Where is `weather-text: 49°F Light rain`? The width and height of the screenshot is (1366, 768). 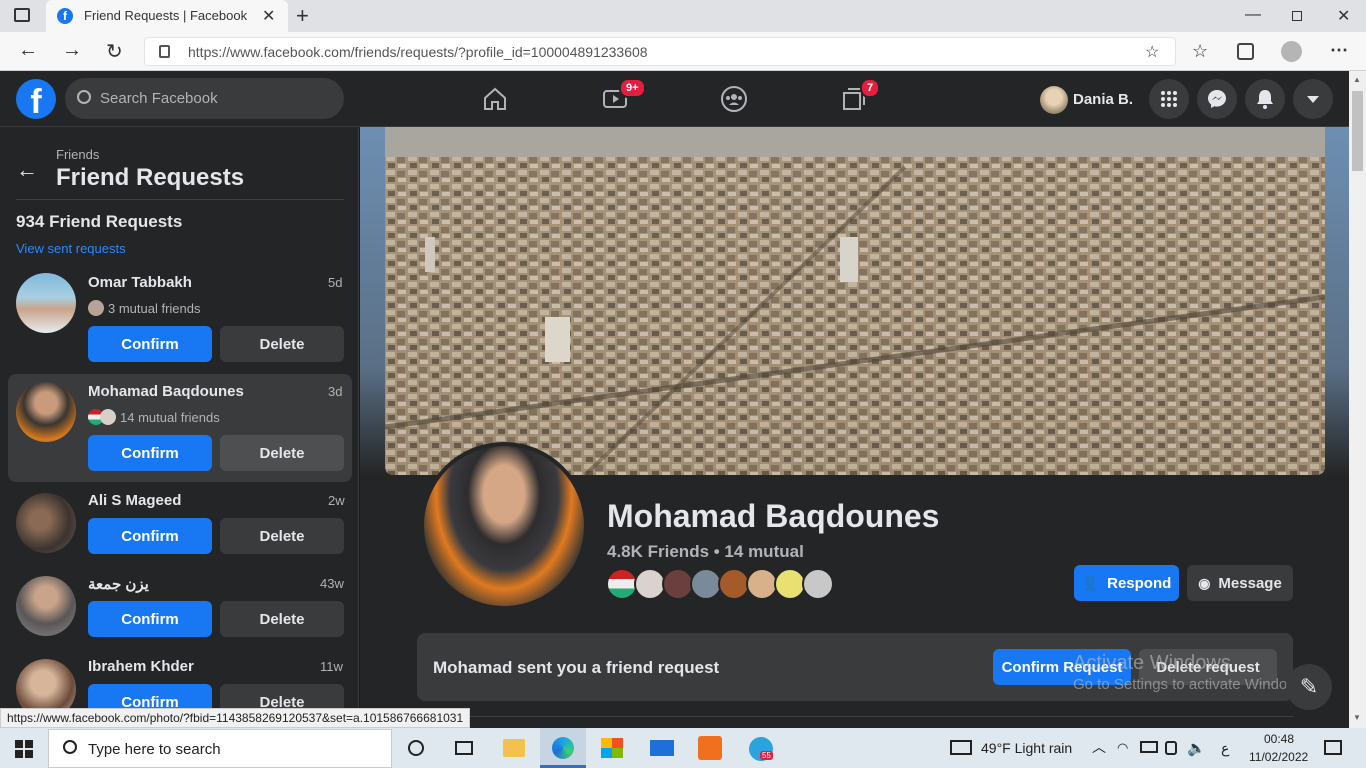 weather-text: 49°F Light rain is located at coordinates (1026, 748).